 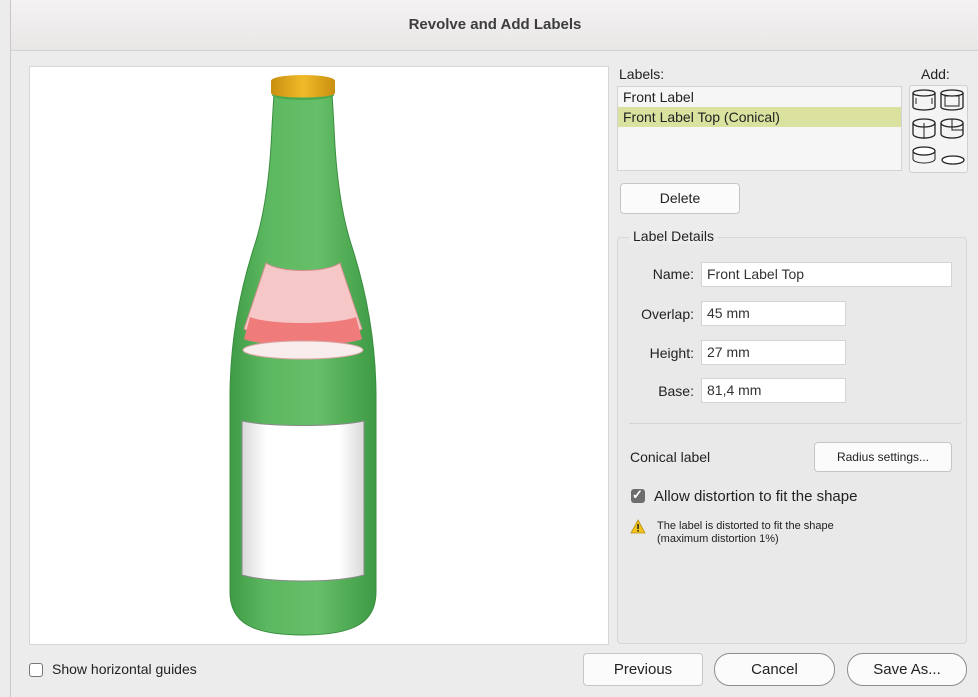 What do you see at coordinates (303, 501) in the screenshot?
I see `front-label` at bounding box center [303, 501].